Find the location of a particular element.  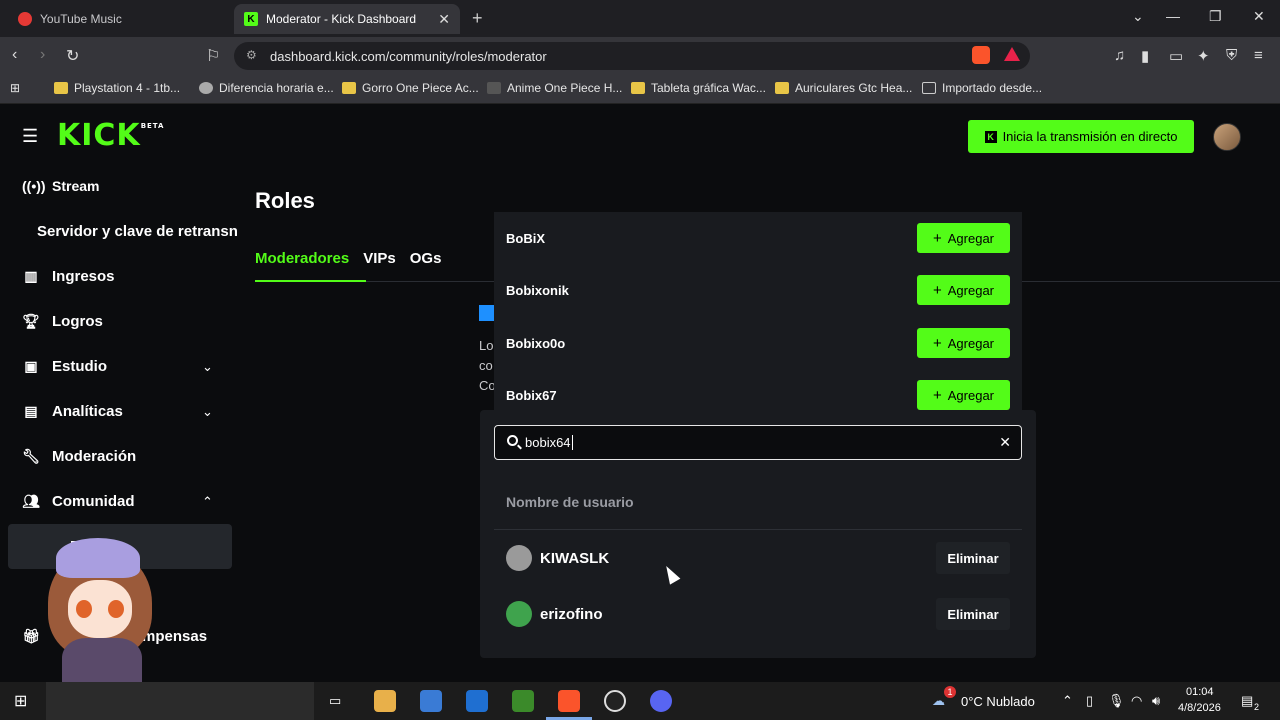

file-explorer-icon is located at coordinates (385, 701).